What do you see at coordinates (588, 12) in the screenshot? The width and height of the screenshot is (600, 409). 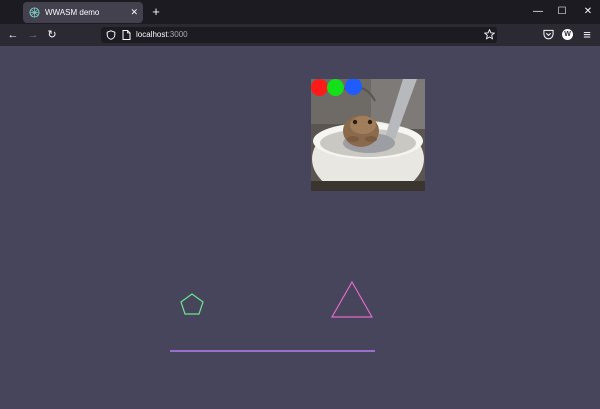 I see `close-window-button: ✕` at bounding box center [588, 12].